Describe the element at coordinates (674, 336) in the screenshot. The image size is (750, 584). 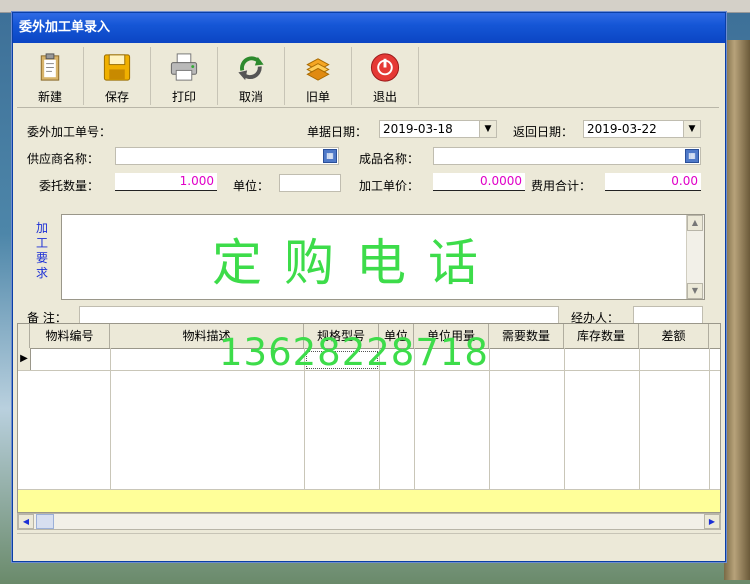
I see `col-header-difference: 差额` at that location.